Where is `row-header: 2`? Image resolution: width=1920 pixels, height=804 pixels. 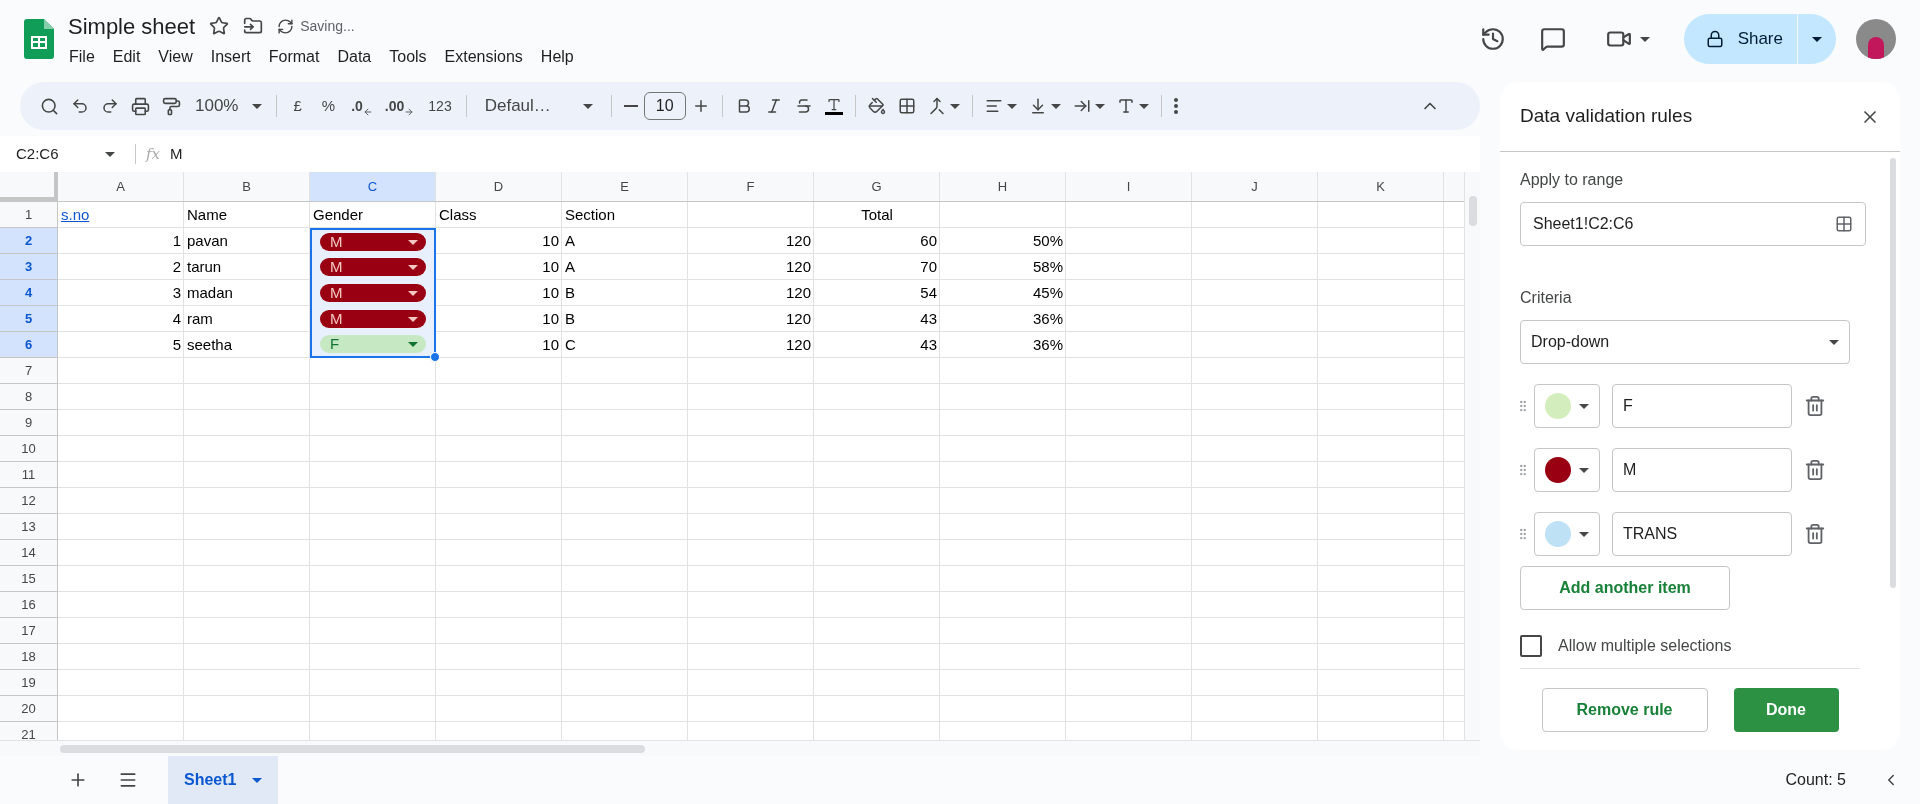 row-header: 2 is located at coordinates (29, 241).